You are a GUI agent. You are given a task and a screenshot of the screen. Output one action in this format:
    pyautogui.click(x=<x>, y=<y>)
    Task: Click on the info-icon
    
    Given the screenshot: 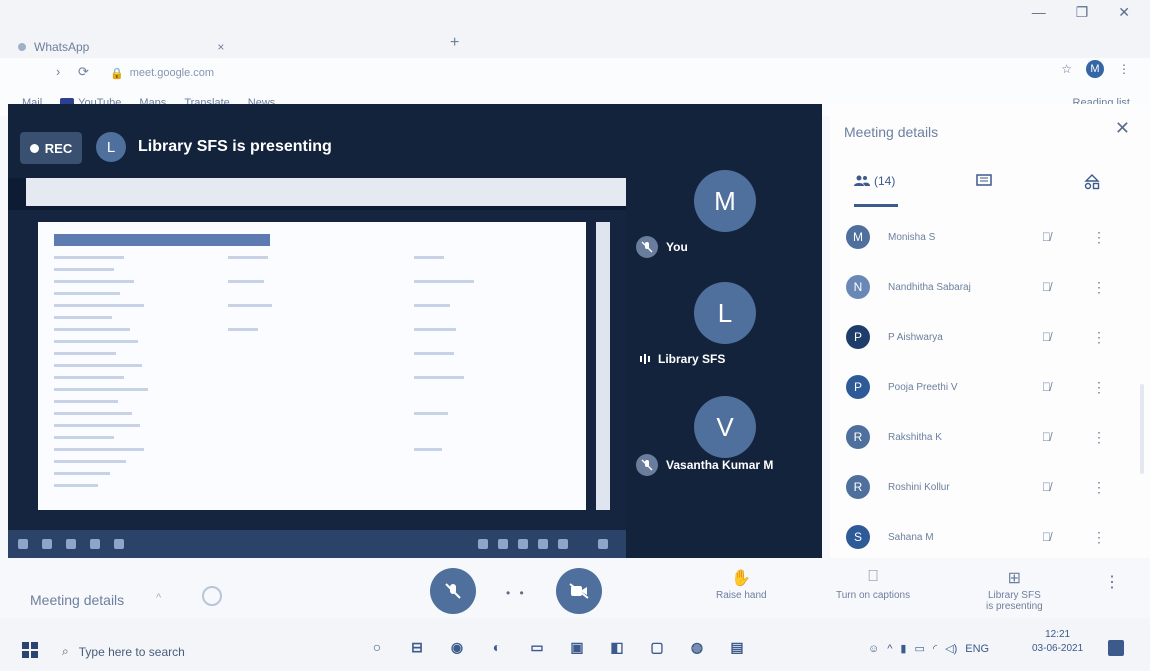 What is the action you would take?
    pyautogui.click(x=212, y=596)
    